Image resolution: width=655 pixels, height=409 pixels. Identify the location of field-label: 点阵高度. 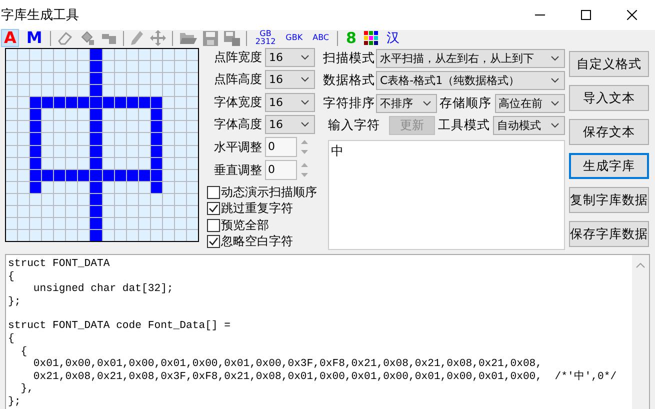
(237, 79).